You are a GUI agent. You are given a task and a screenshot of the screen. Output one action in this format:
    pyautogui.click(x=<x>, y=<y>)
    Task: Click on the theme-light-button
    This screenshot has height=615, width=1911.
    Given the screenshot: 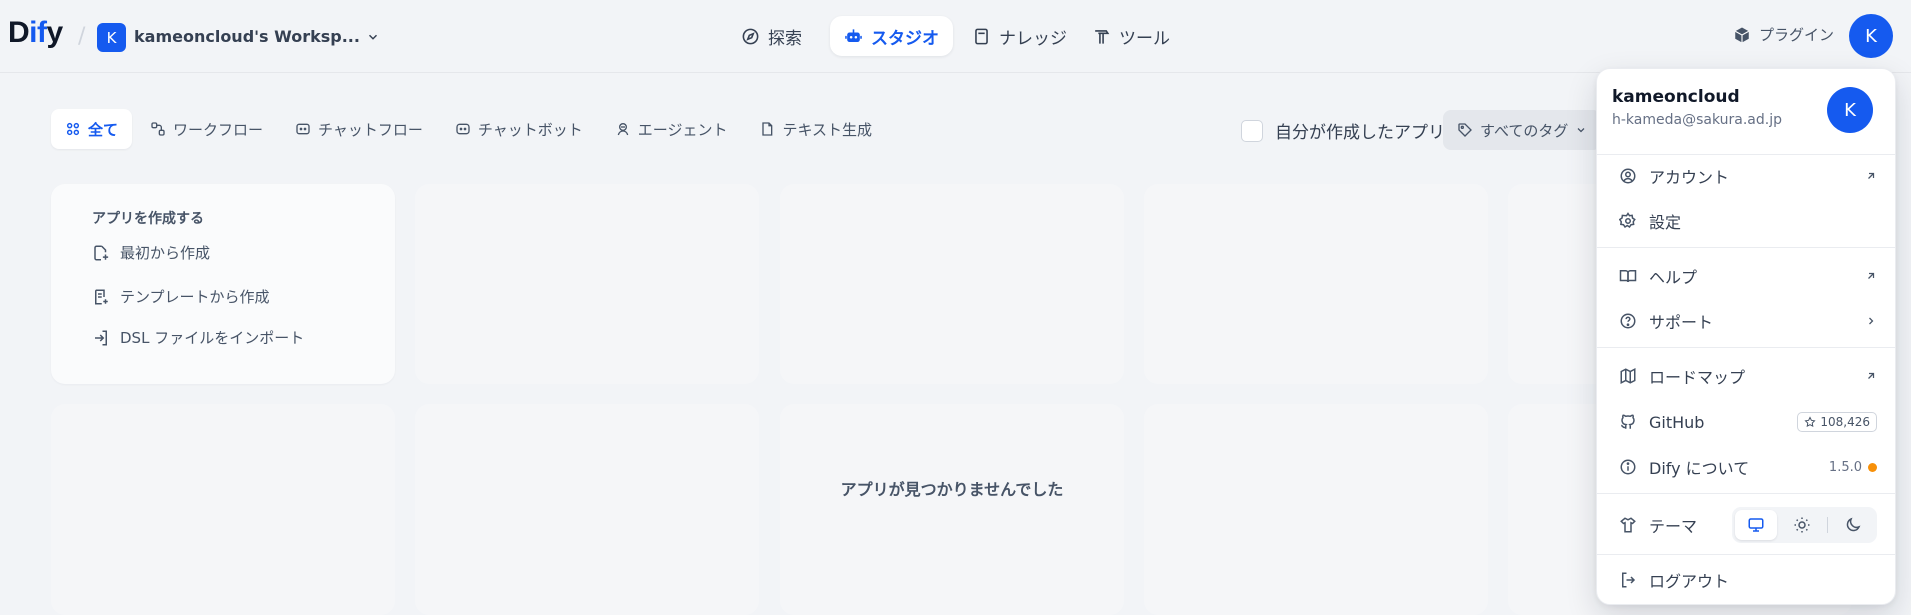 What is the action you would take?
    pyautogui.click(x=1802, y=525)
    